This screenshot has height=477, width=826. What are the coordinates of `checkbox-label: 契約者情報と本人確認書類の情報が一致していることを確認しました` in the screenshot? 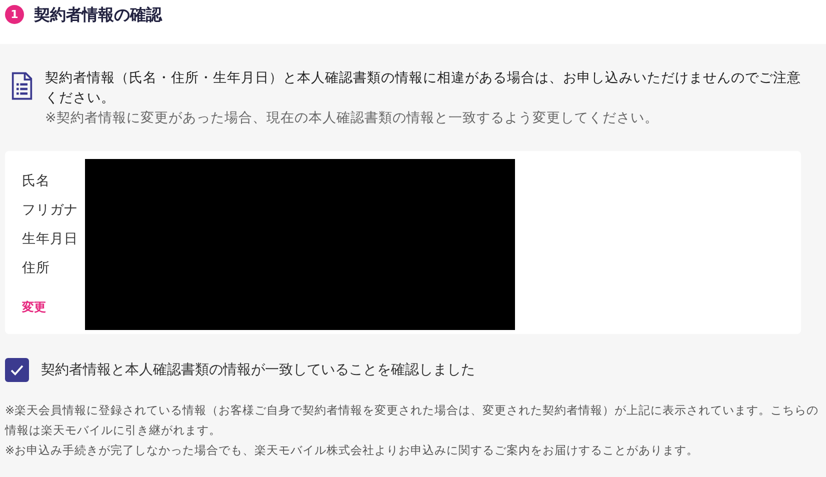 It's located at (258, 370).